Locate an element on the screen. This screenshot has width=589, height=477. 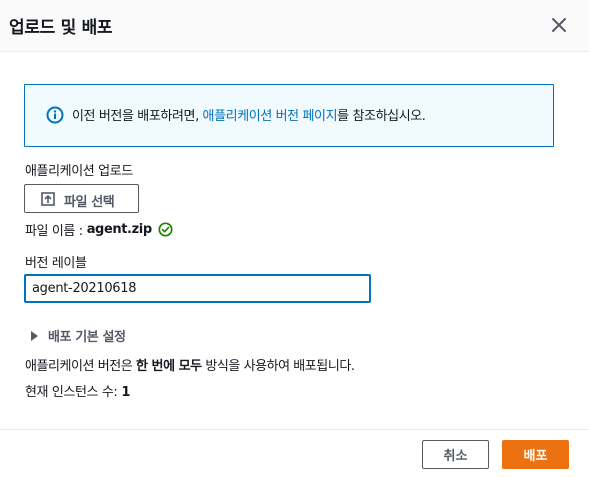
modal-title: 업로드 및 배포 is located at coordinates (61, 28).